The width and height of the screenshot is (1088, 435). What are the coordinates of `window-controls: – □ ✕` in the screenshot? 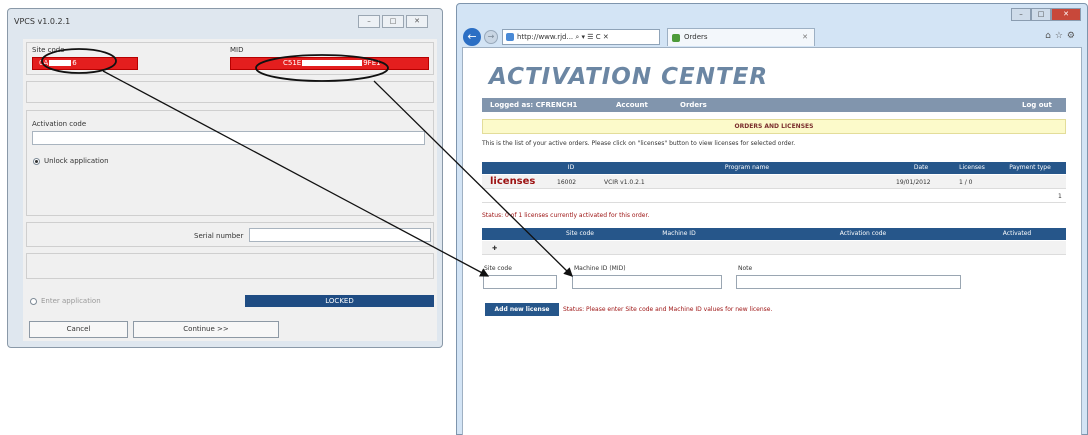 It's located at (393, 21).